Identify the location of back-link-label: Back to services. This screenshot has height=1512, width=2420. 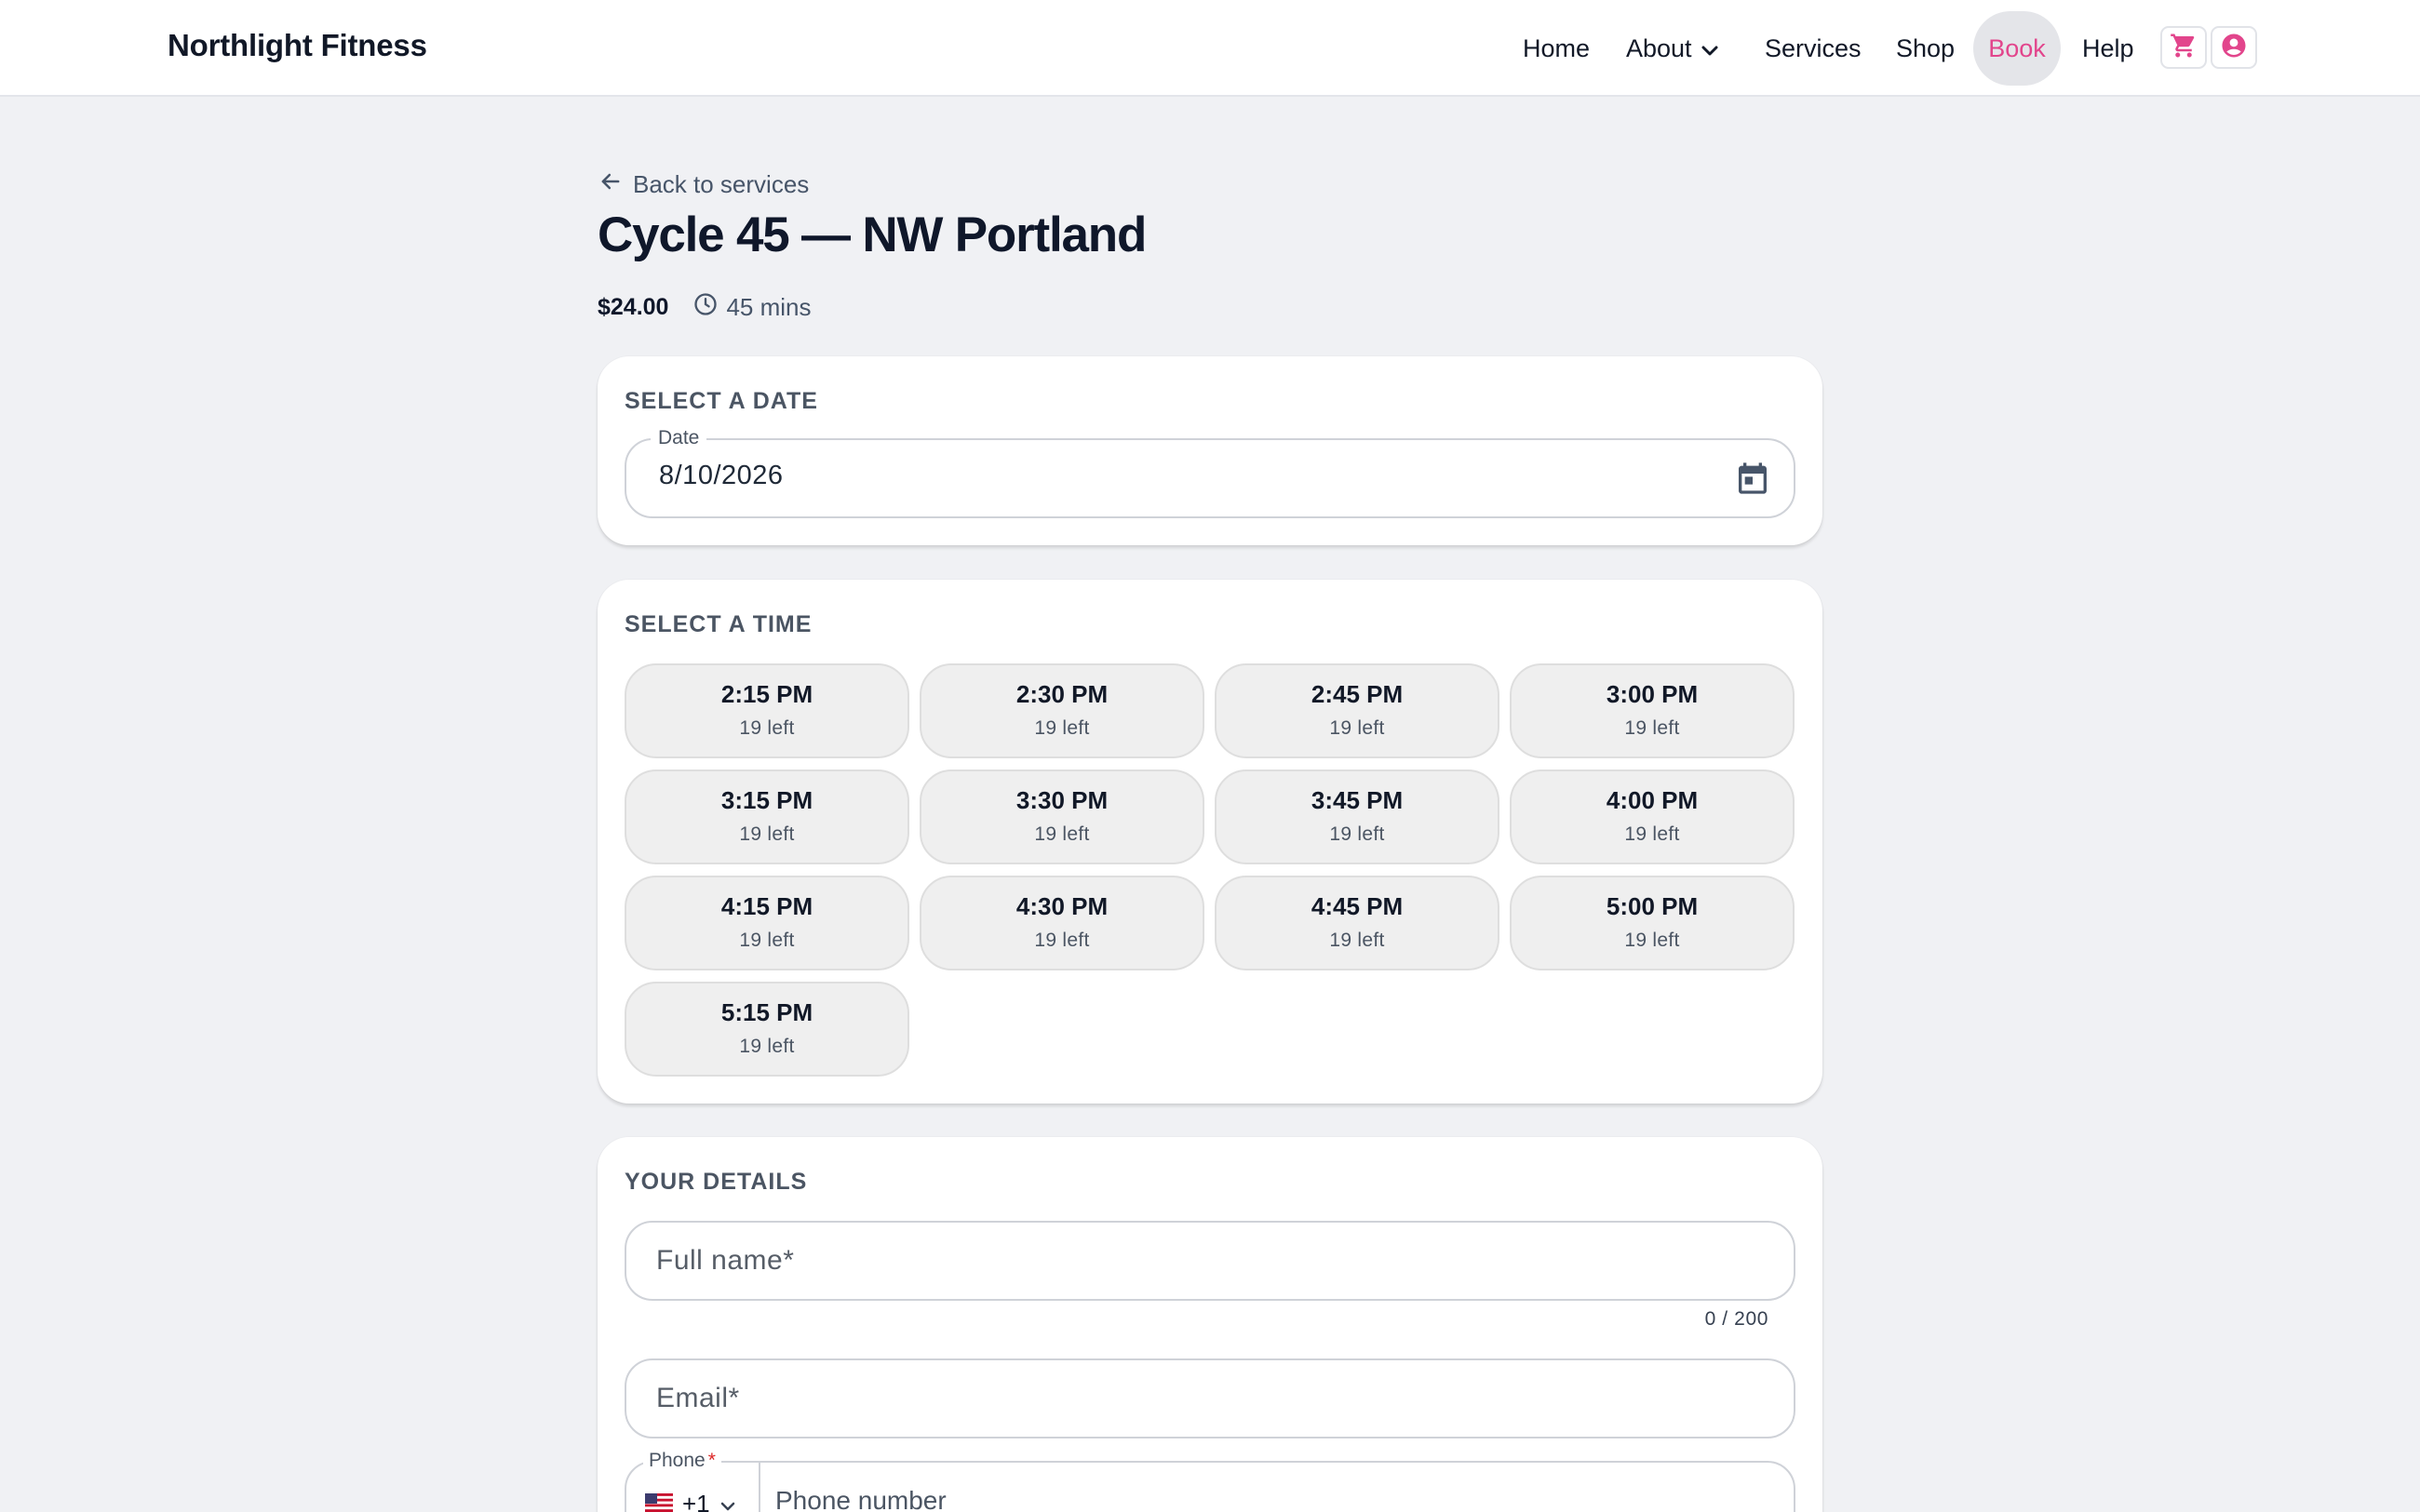
(721, 183).